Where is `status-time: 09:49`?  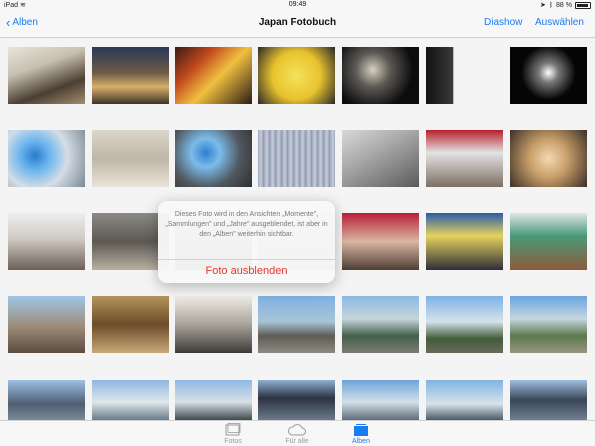
status-time: 09:49 is located at coordinates (297, 4).